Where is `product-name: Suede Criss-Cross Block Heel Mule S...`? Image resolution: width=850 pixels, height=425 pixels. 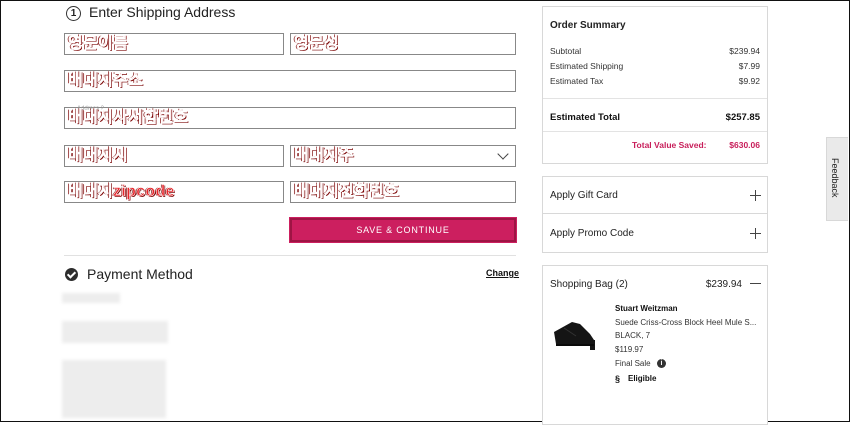
product-name: Suede Criss-Cross Block Heel Mule S... is located at coordinates (685, 322).